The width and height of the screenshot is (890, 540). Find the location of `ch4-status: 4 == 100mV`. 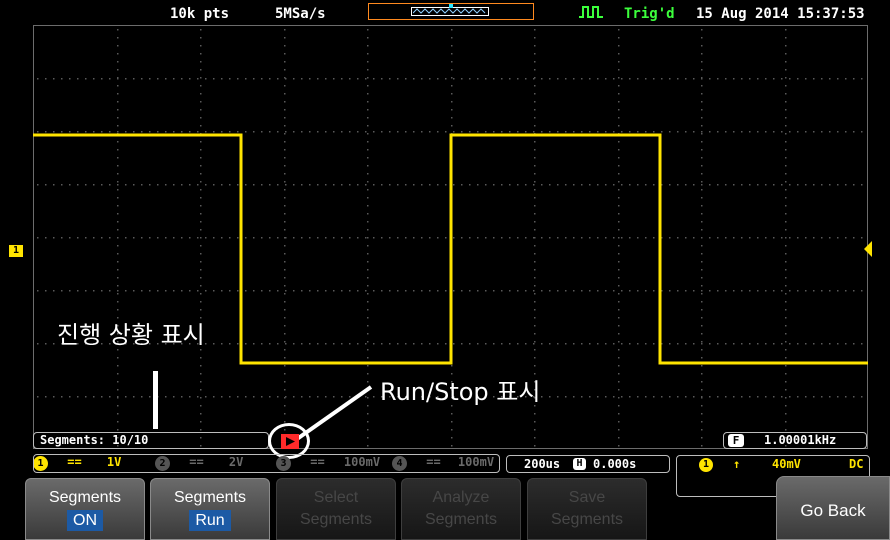

ch4-status: 4 == 100mV is located at coordinates (443, 464).